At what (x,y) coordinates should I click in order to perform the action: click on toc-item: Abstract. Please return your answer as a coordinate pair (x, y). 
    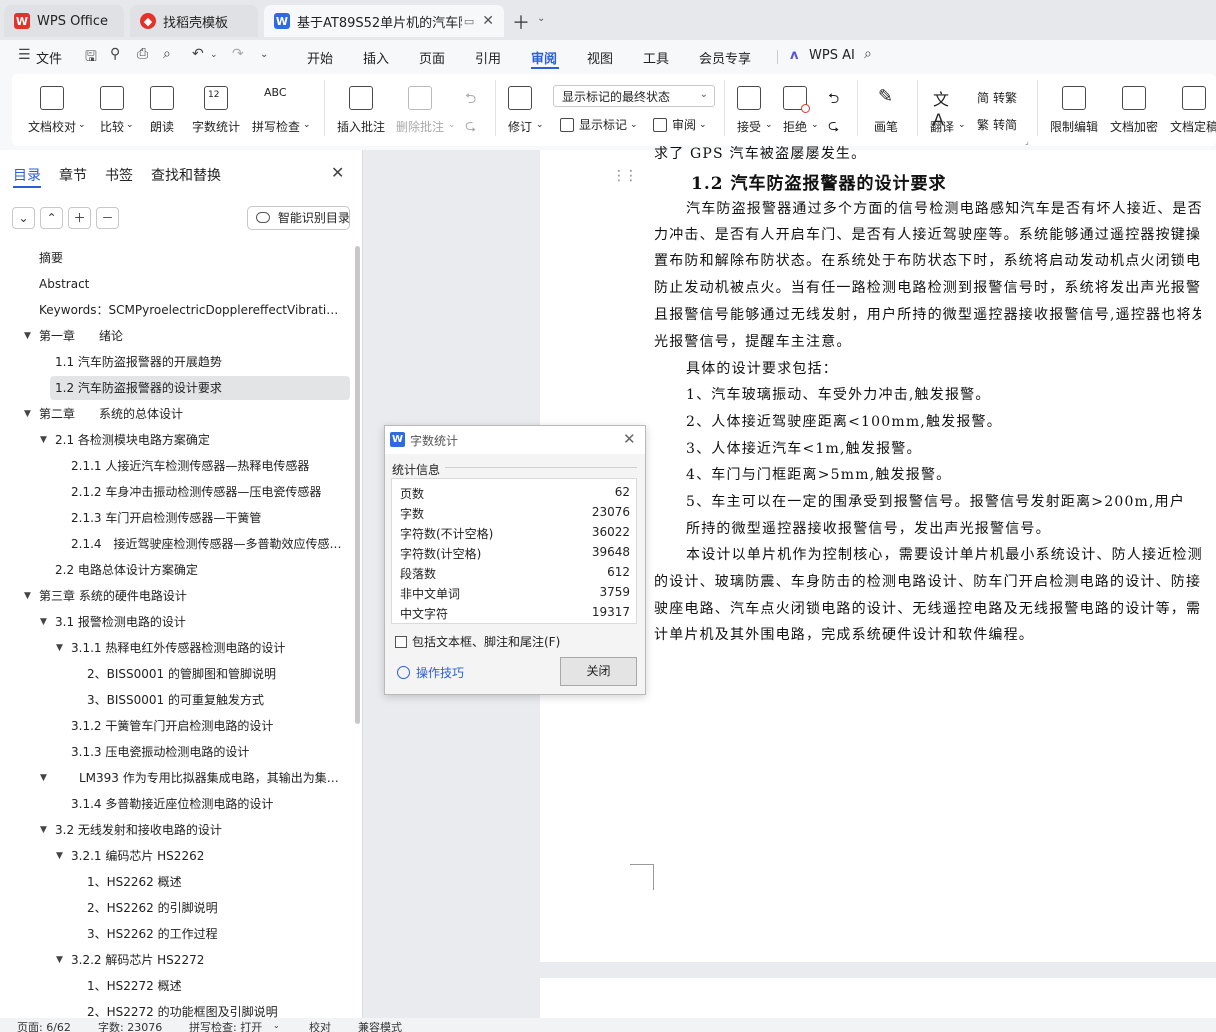
    Looking at the image, I should click on (189, 284).